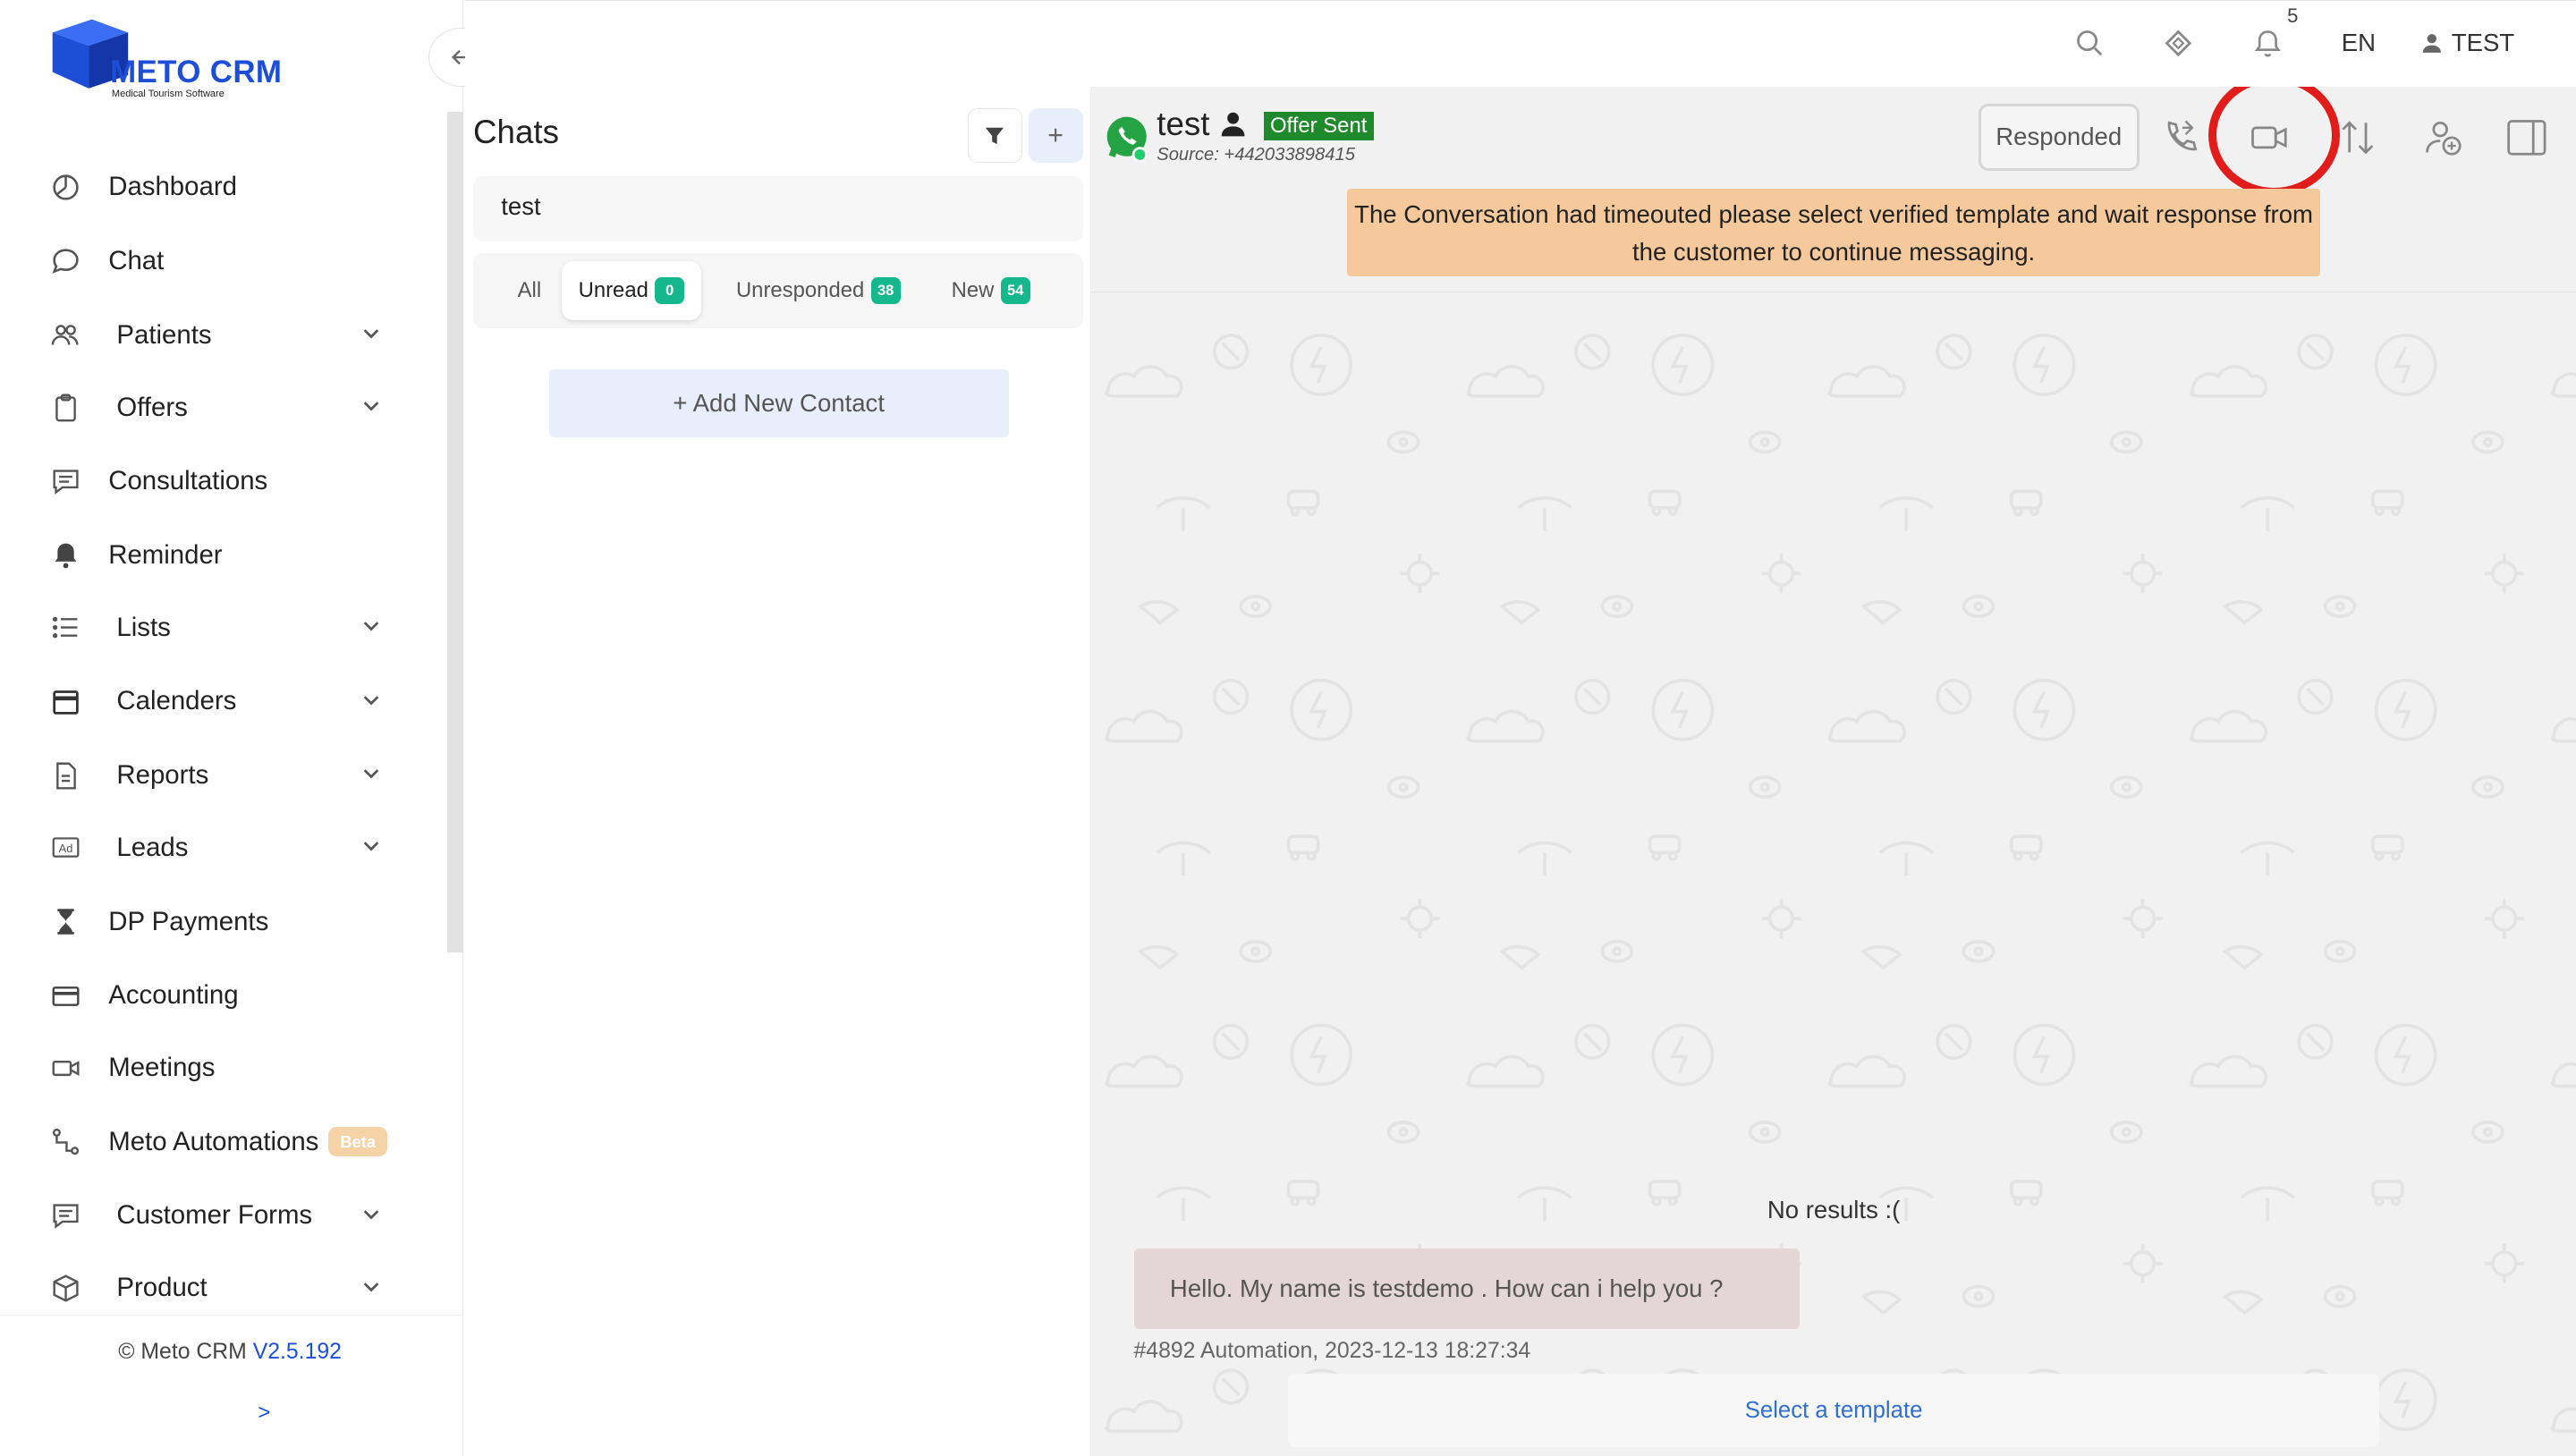 The image size is (2576, 1456). I want to click on side-panel-icon, so click(2526, 137).